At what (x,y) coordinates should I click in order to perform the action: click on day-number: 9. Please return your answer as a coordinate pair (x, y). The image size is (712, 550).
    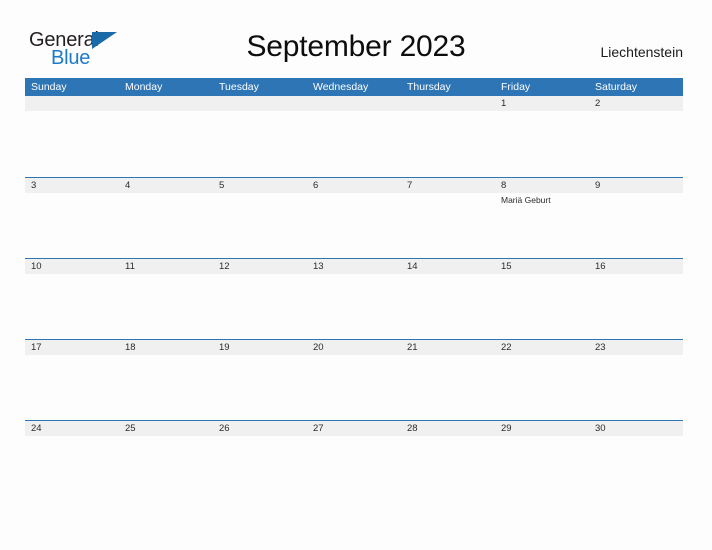
    Looking at the image, I should click on (636, 185).